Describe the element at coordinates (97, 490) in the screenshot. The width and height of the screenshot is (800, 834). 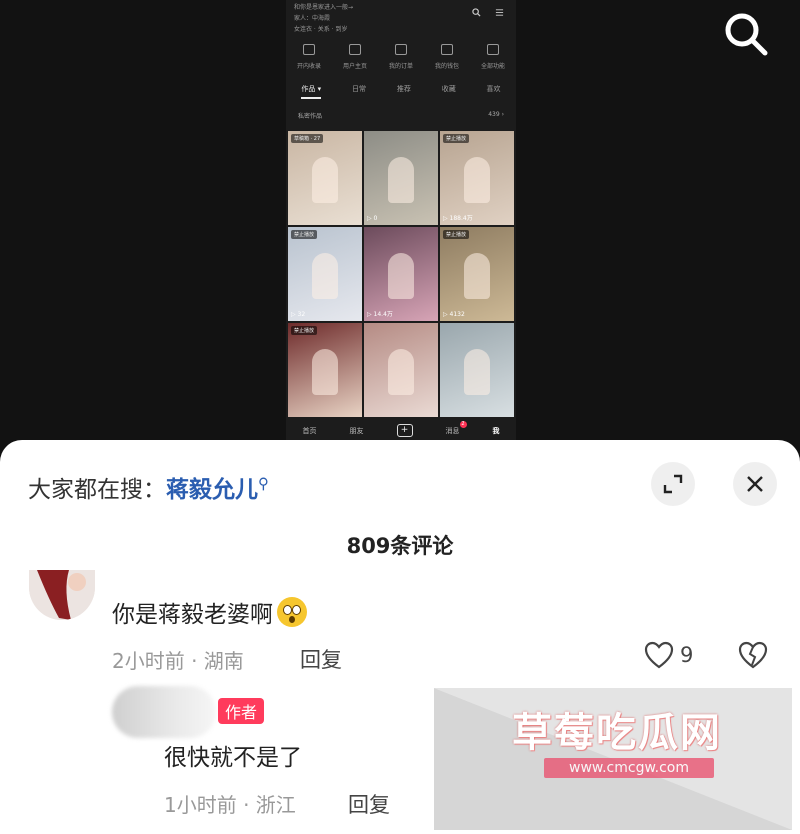
I see `search-suggestion-prefix: 大家都在搜：` at that location.